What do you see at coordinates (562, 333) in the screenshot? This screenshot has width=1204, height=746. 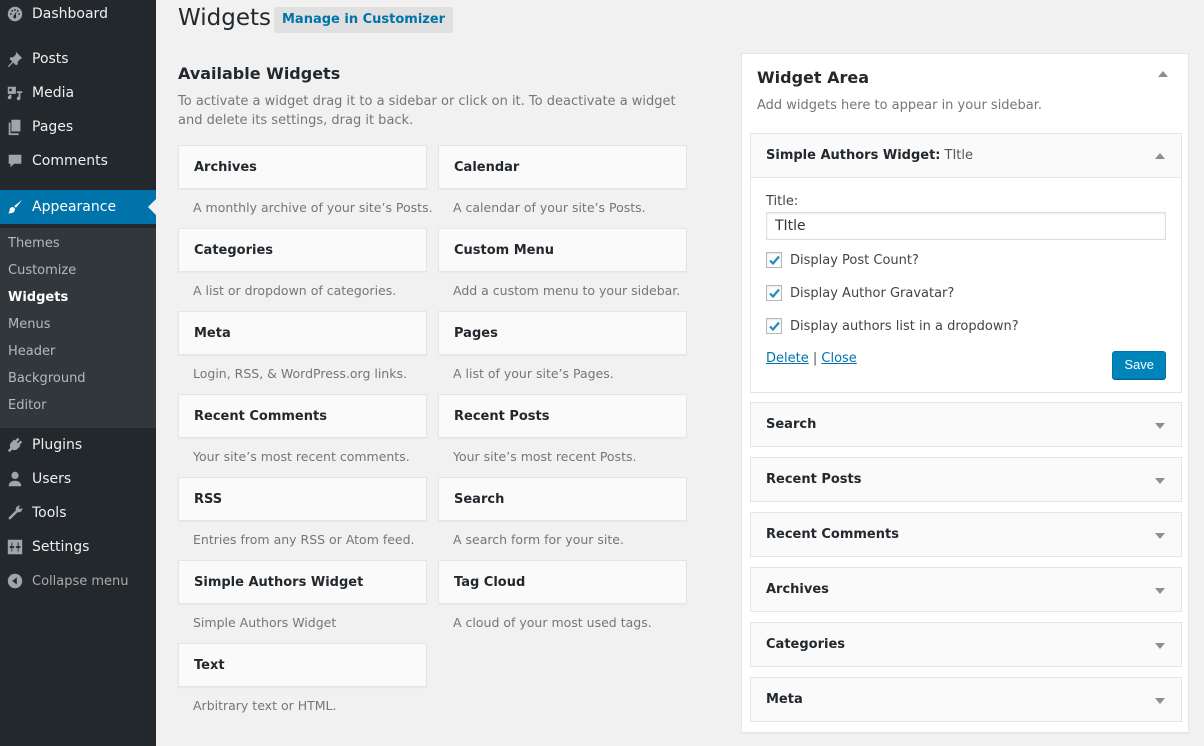 I see `available-widget-tile: Pages` at bounding box center [562, 333].